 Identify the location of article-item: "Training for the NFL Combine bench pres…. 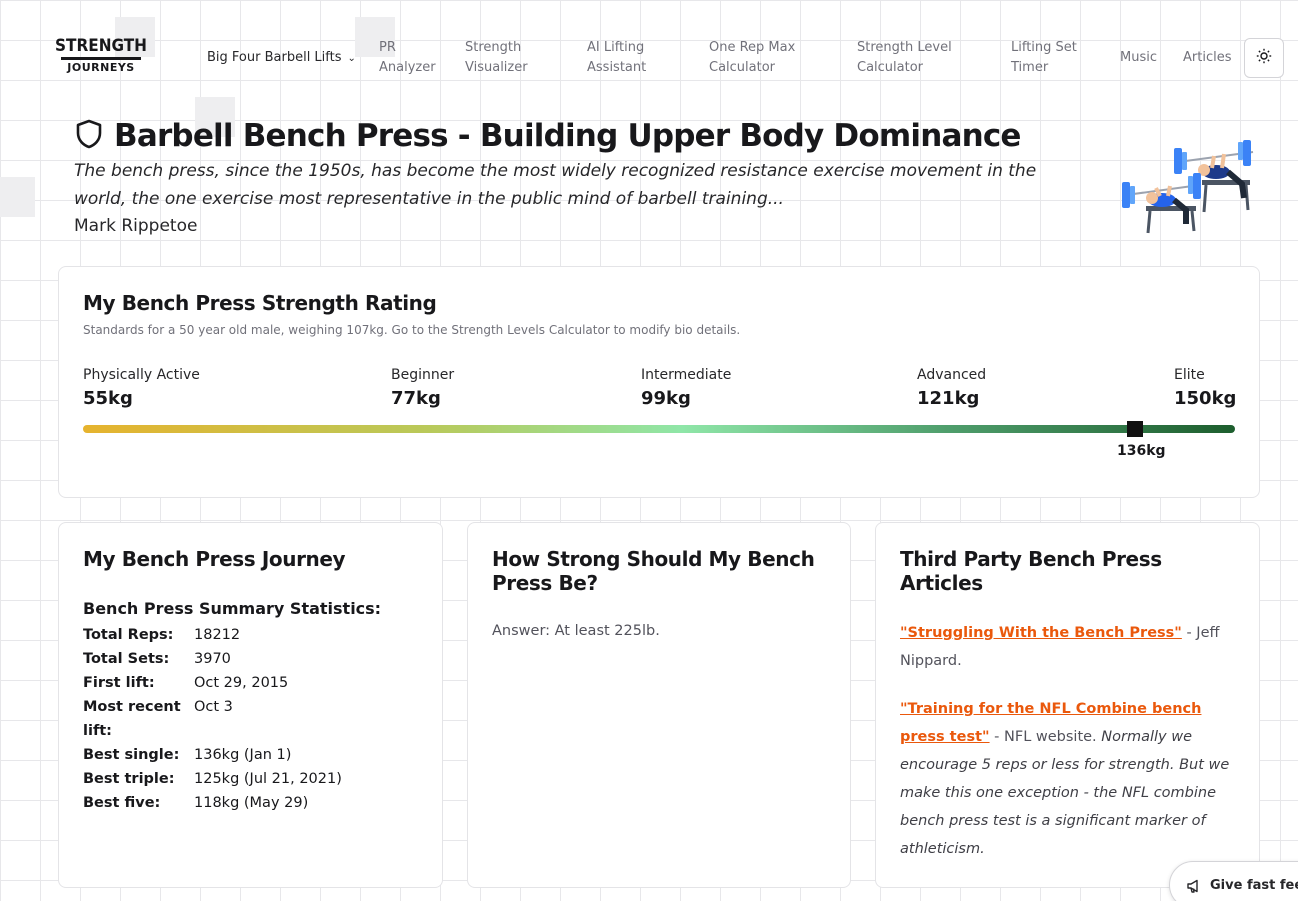
(1068, 779).